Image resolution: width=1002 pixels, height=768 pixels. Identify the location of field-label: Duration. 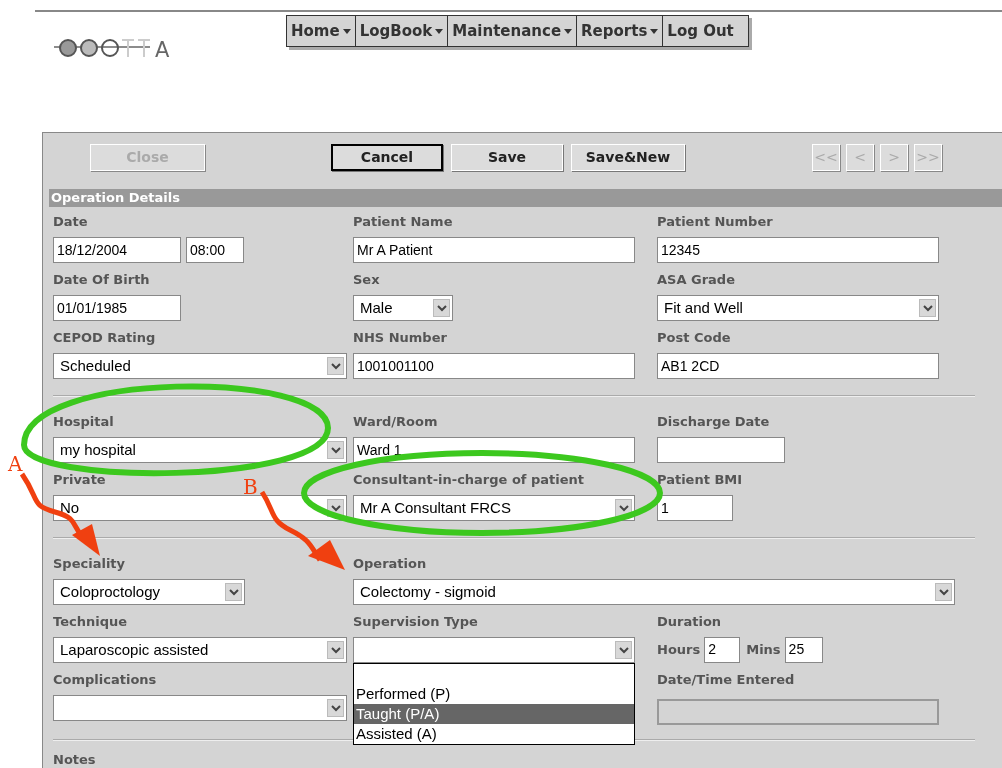
(689, 622).